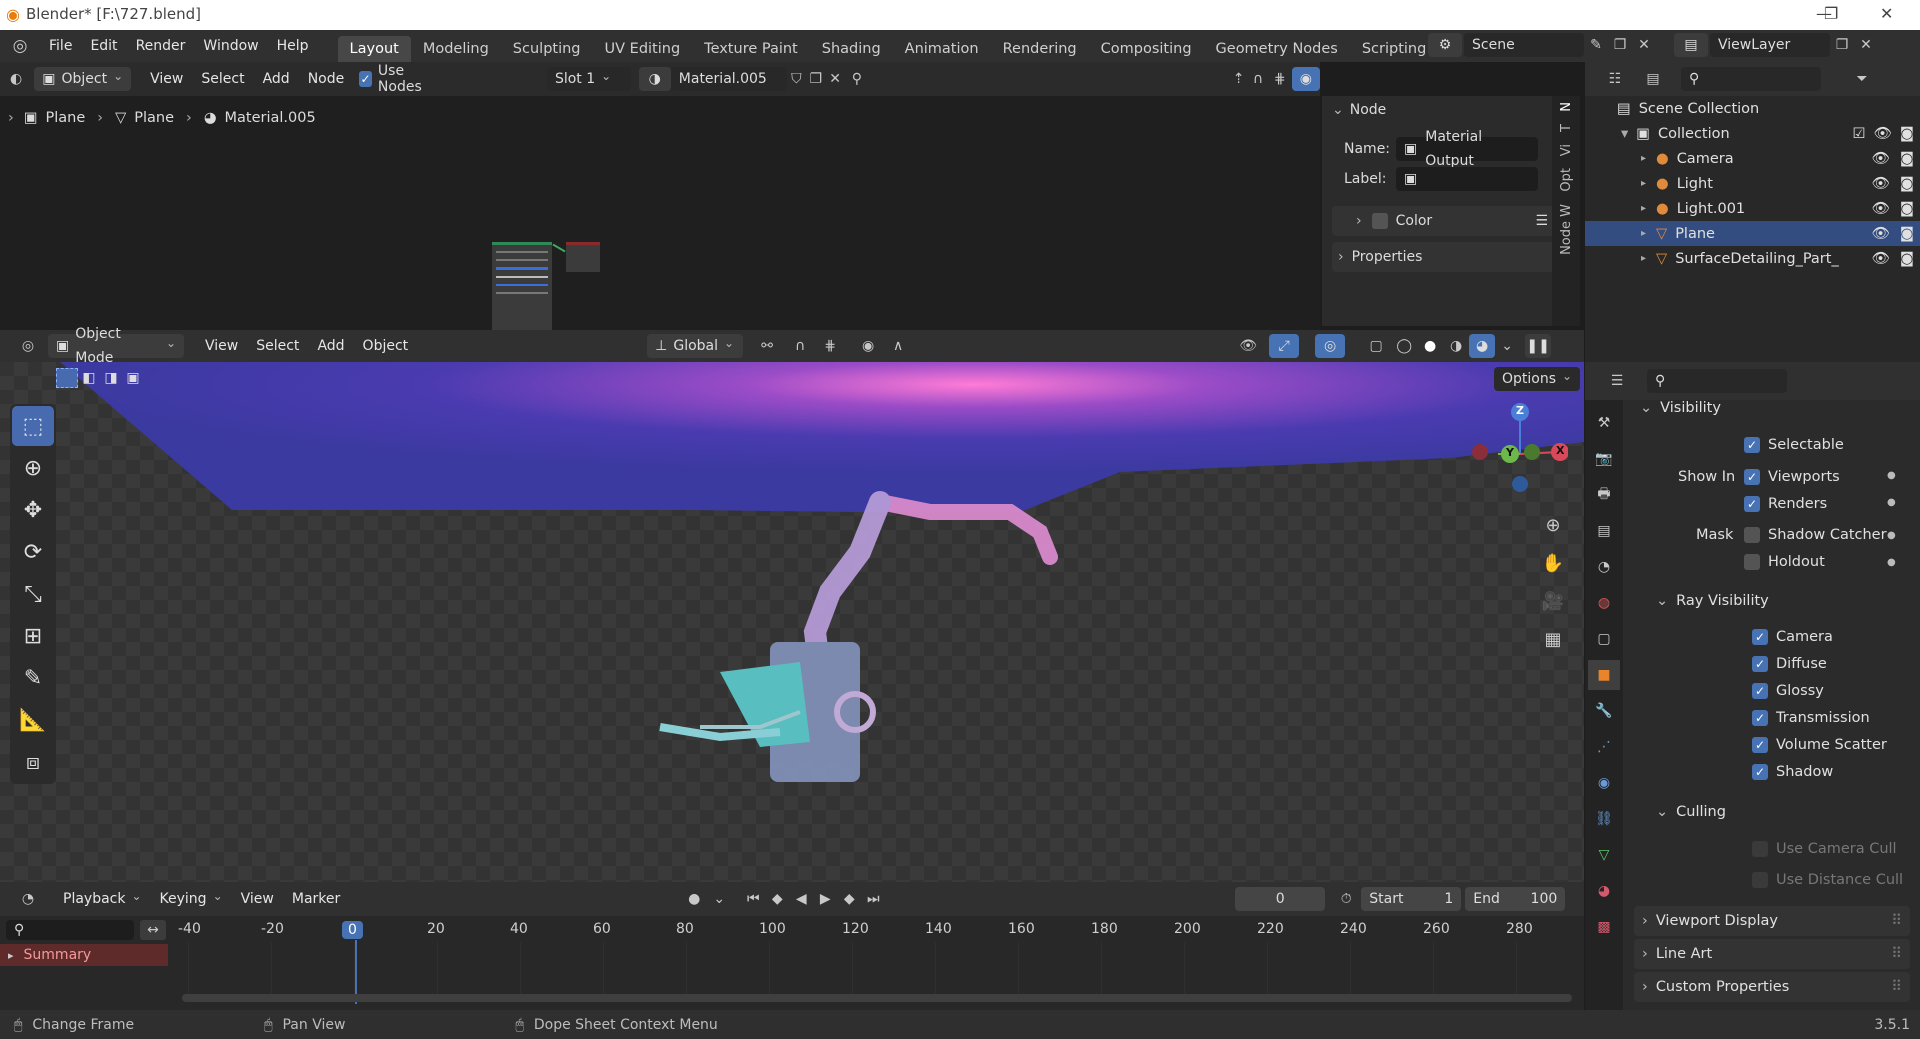  Describe the element at coordinates (374, 49) in the screenshot. I see `tab-layout: Layout` at that location.